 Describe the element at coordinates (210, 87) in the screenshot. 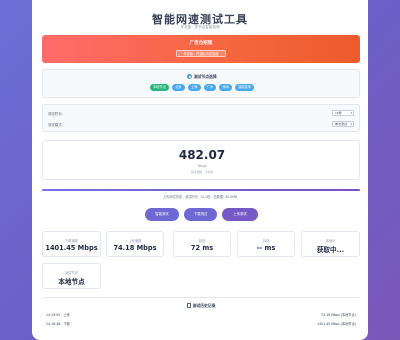

I see `node-chip-guangzhou: 广州` at that location.